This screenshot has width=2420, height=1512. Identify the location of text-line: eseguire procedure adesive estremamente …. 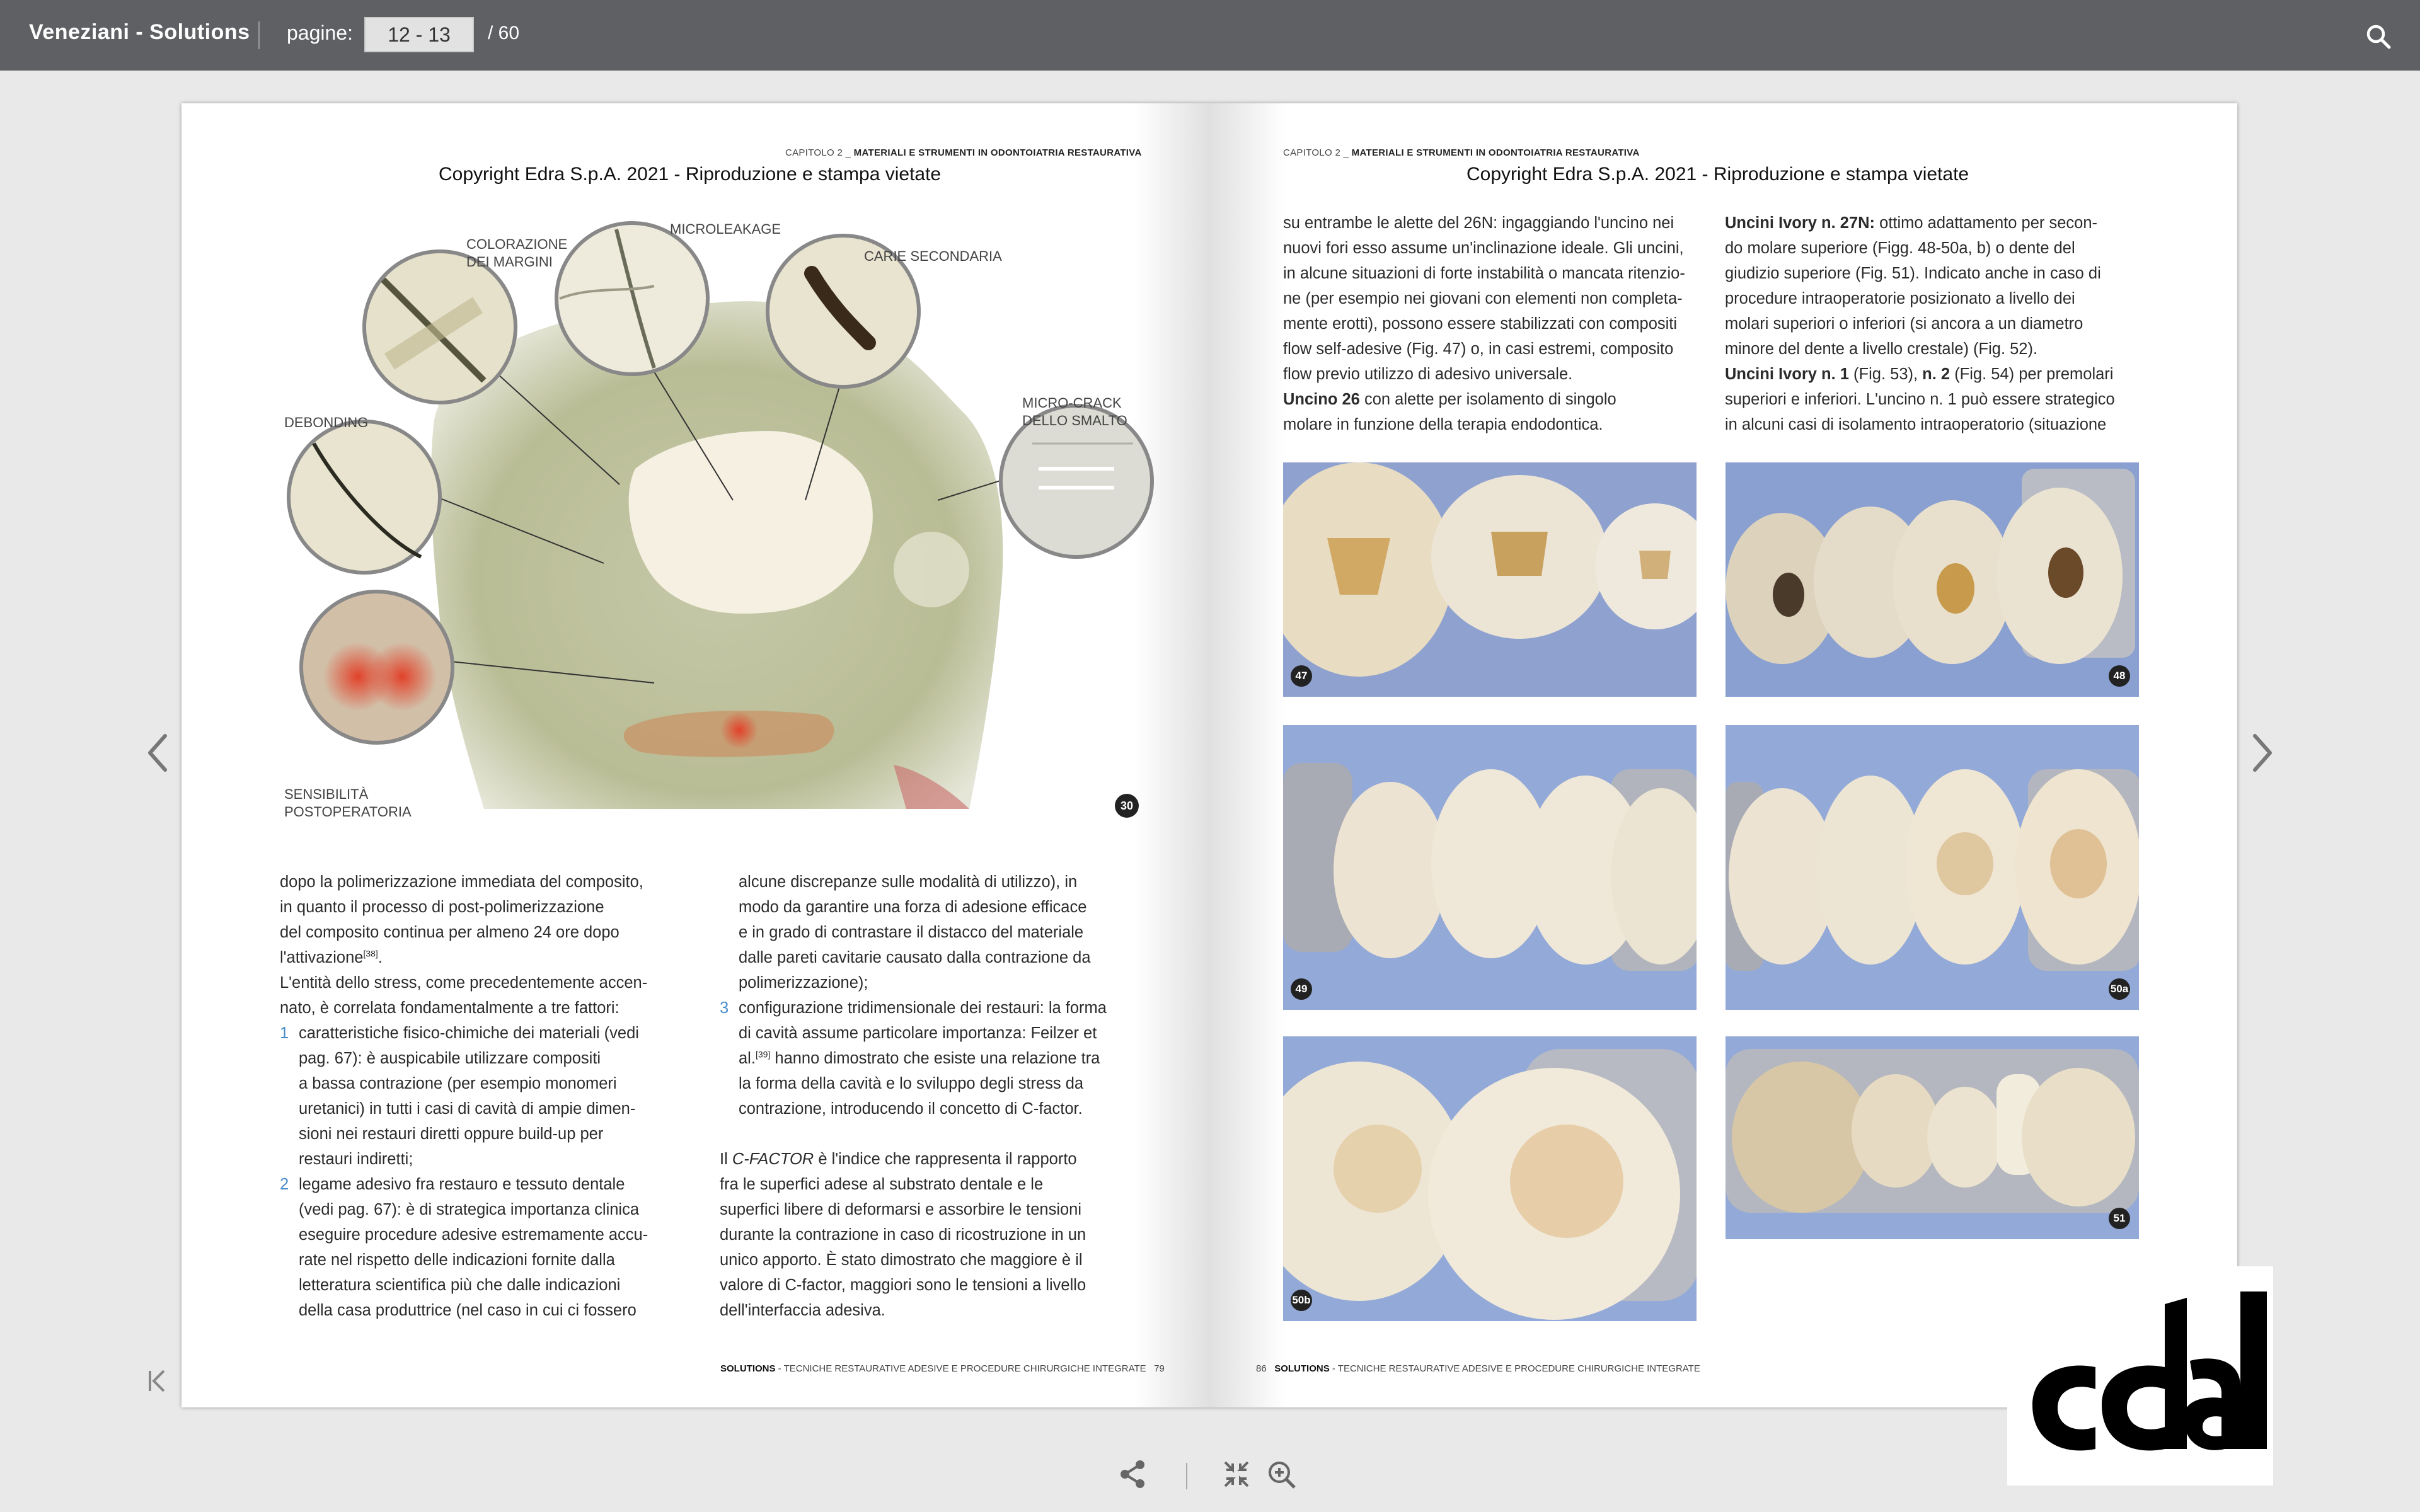
(473, 1235).